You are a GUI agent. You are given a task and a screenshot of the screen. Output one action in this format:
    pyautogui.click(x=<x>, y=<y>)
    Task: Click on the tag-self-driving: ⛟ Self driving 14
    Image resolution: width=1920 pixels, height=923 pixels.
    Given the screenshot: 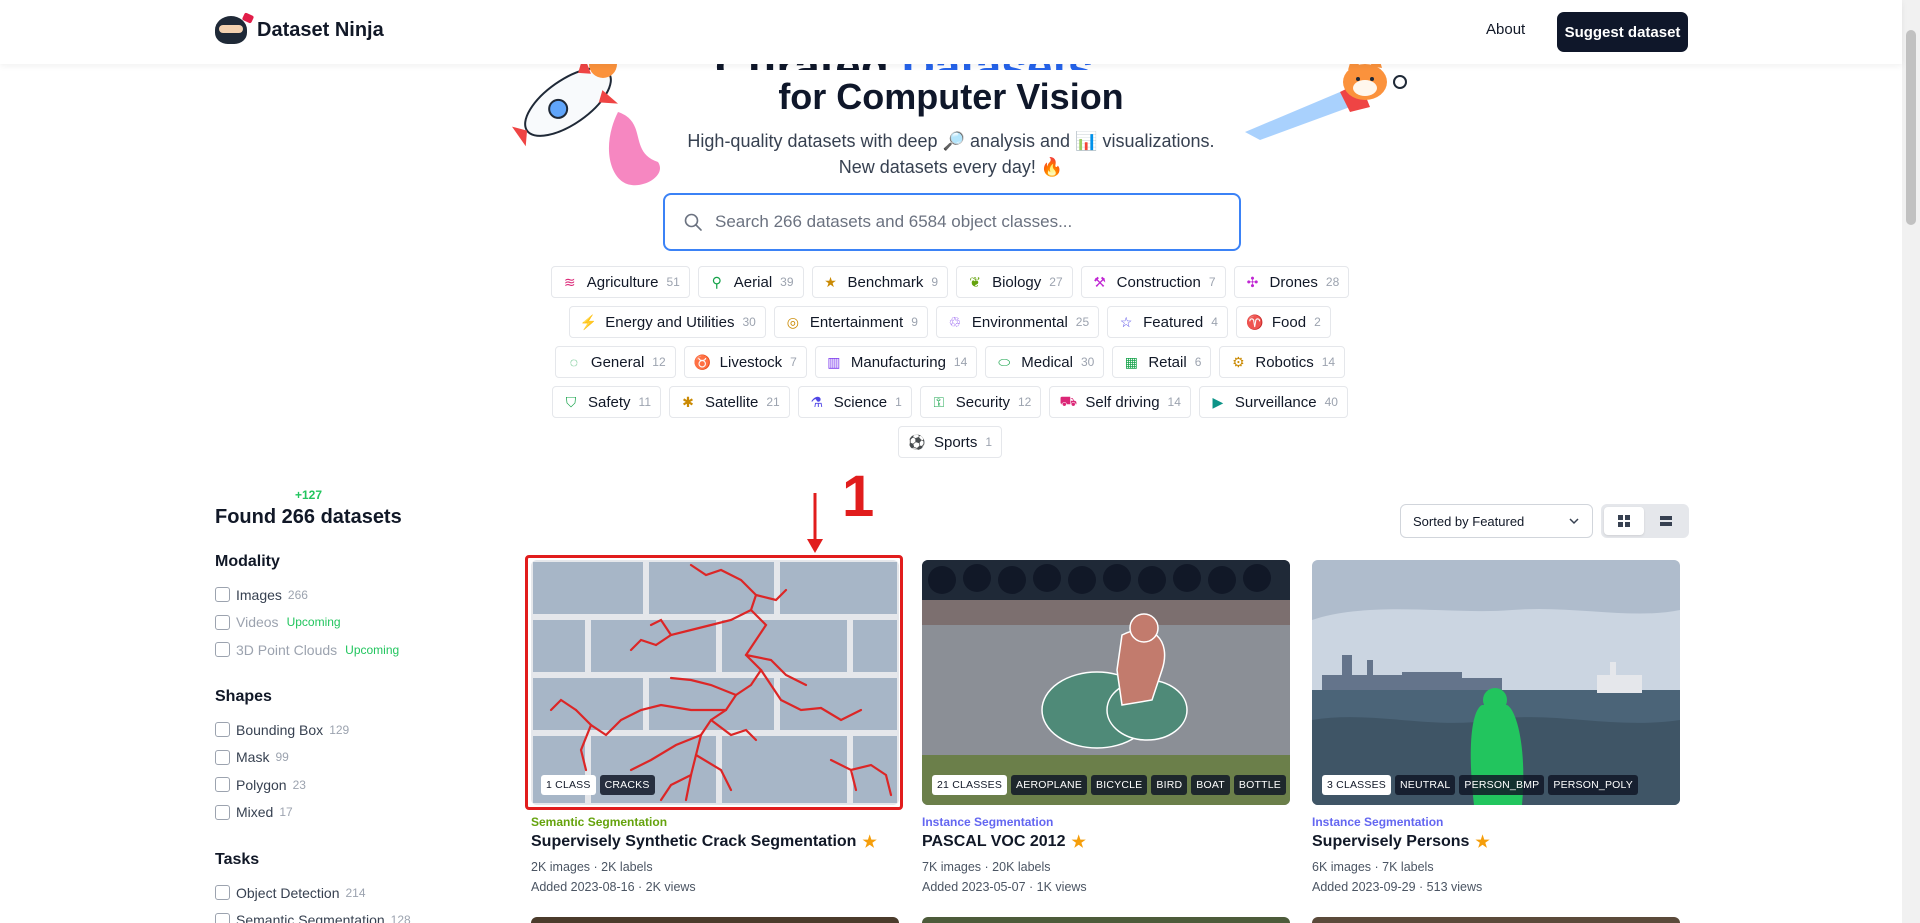 What is the action you would take?
    pyautogui.click(x=1120, y=402)
    